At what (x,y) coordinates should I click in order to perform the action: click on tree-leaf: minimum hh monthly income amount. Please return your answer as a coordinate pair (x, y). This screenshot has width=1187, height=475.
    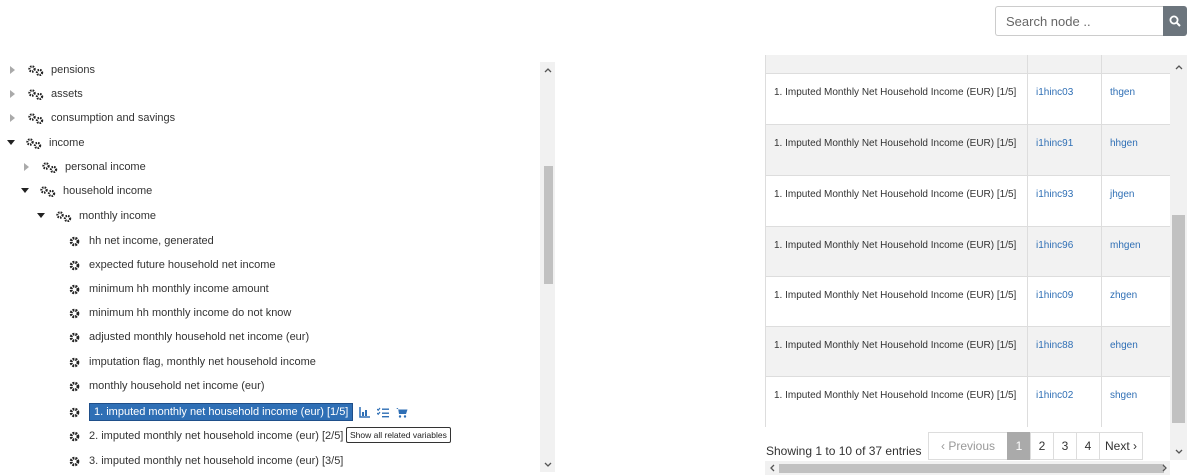
    Looking at the image, I should click on (169, 289).